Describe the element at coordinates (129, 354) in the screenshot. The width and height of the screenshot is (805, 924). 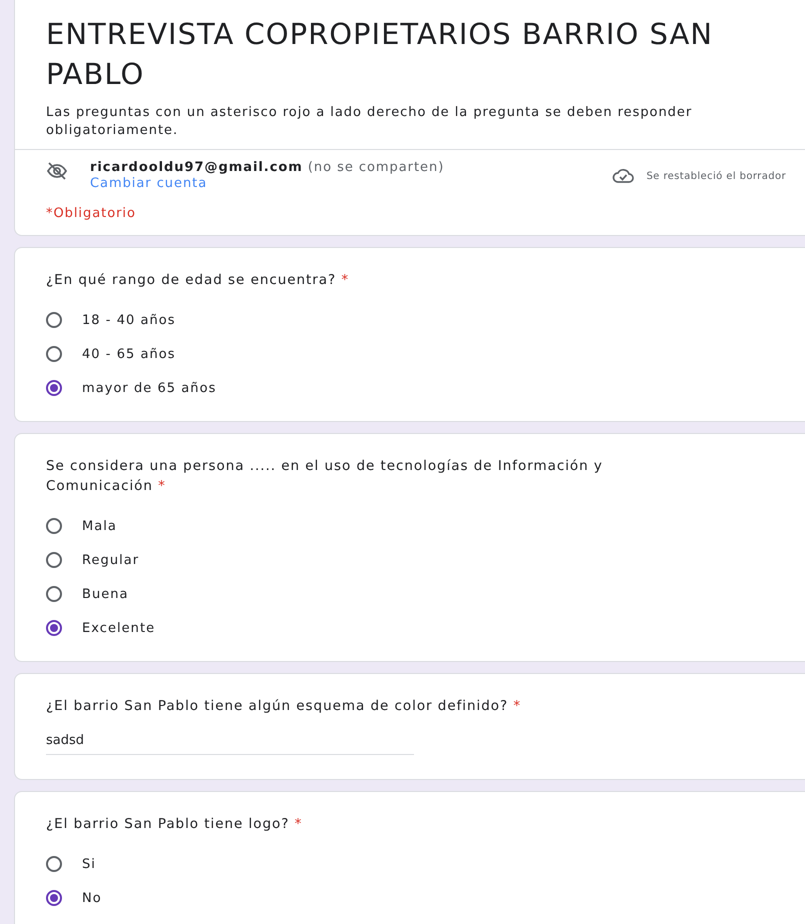
I see `option-label: 40 - 65 años` at that location.